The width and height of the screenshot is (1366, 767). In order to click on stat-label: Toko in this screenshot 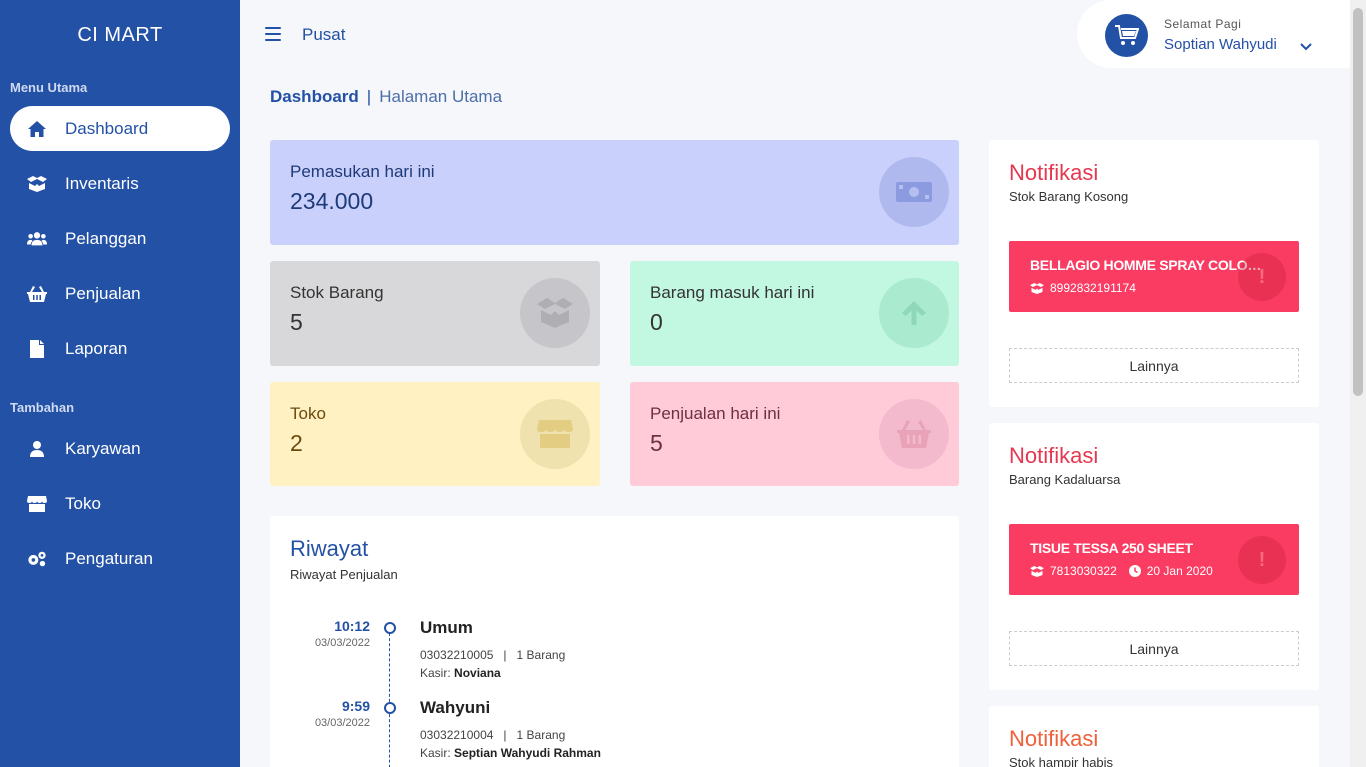, I will do `click(308, 413)`.